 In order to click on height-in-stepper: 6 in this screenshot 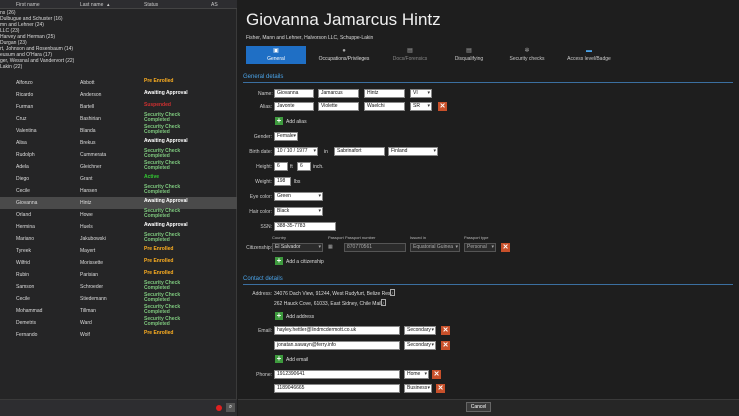, I will do `click(304, 166)`.